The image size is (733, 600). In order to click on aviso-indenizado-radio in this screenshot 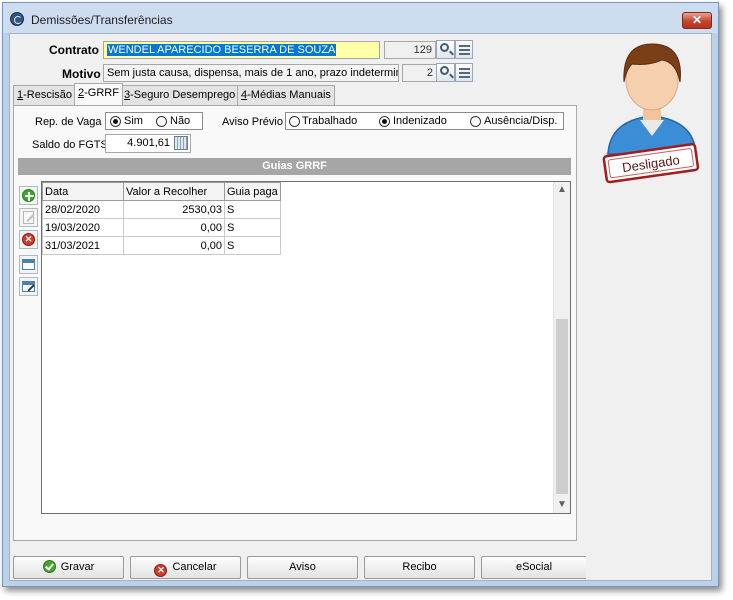, I will do `click(384, 121)`.